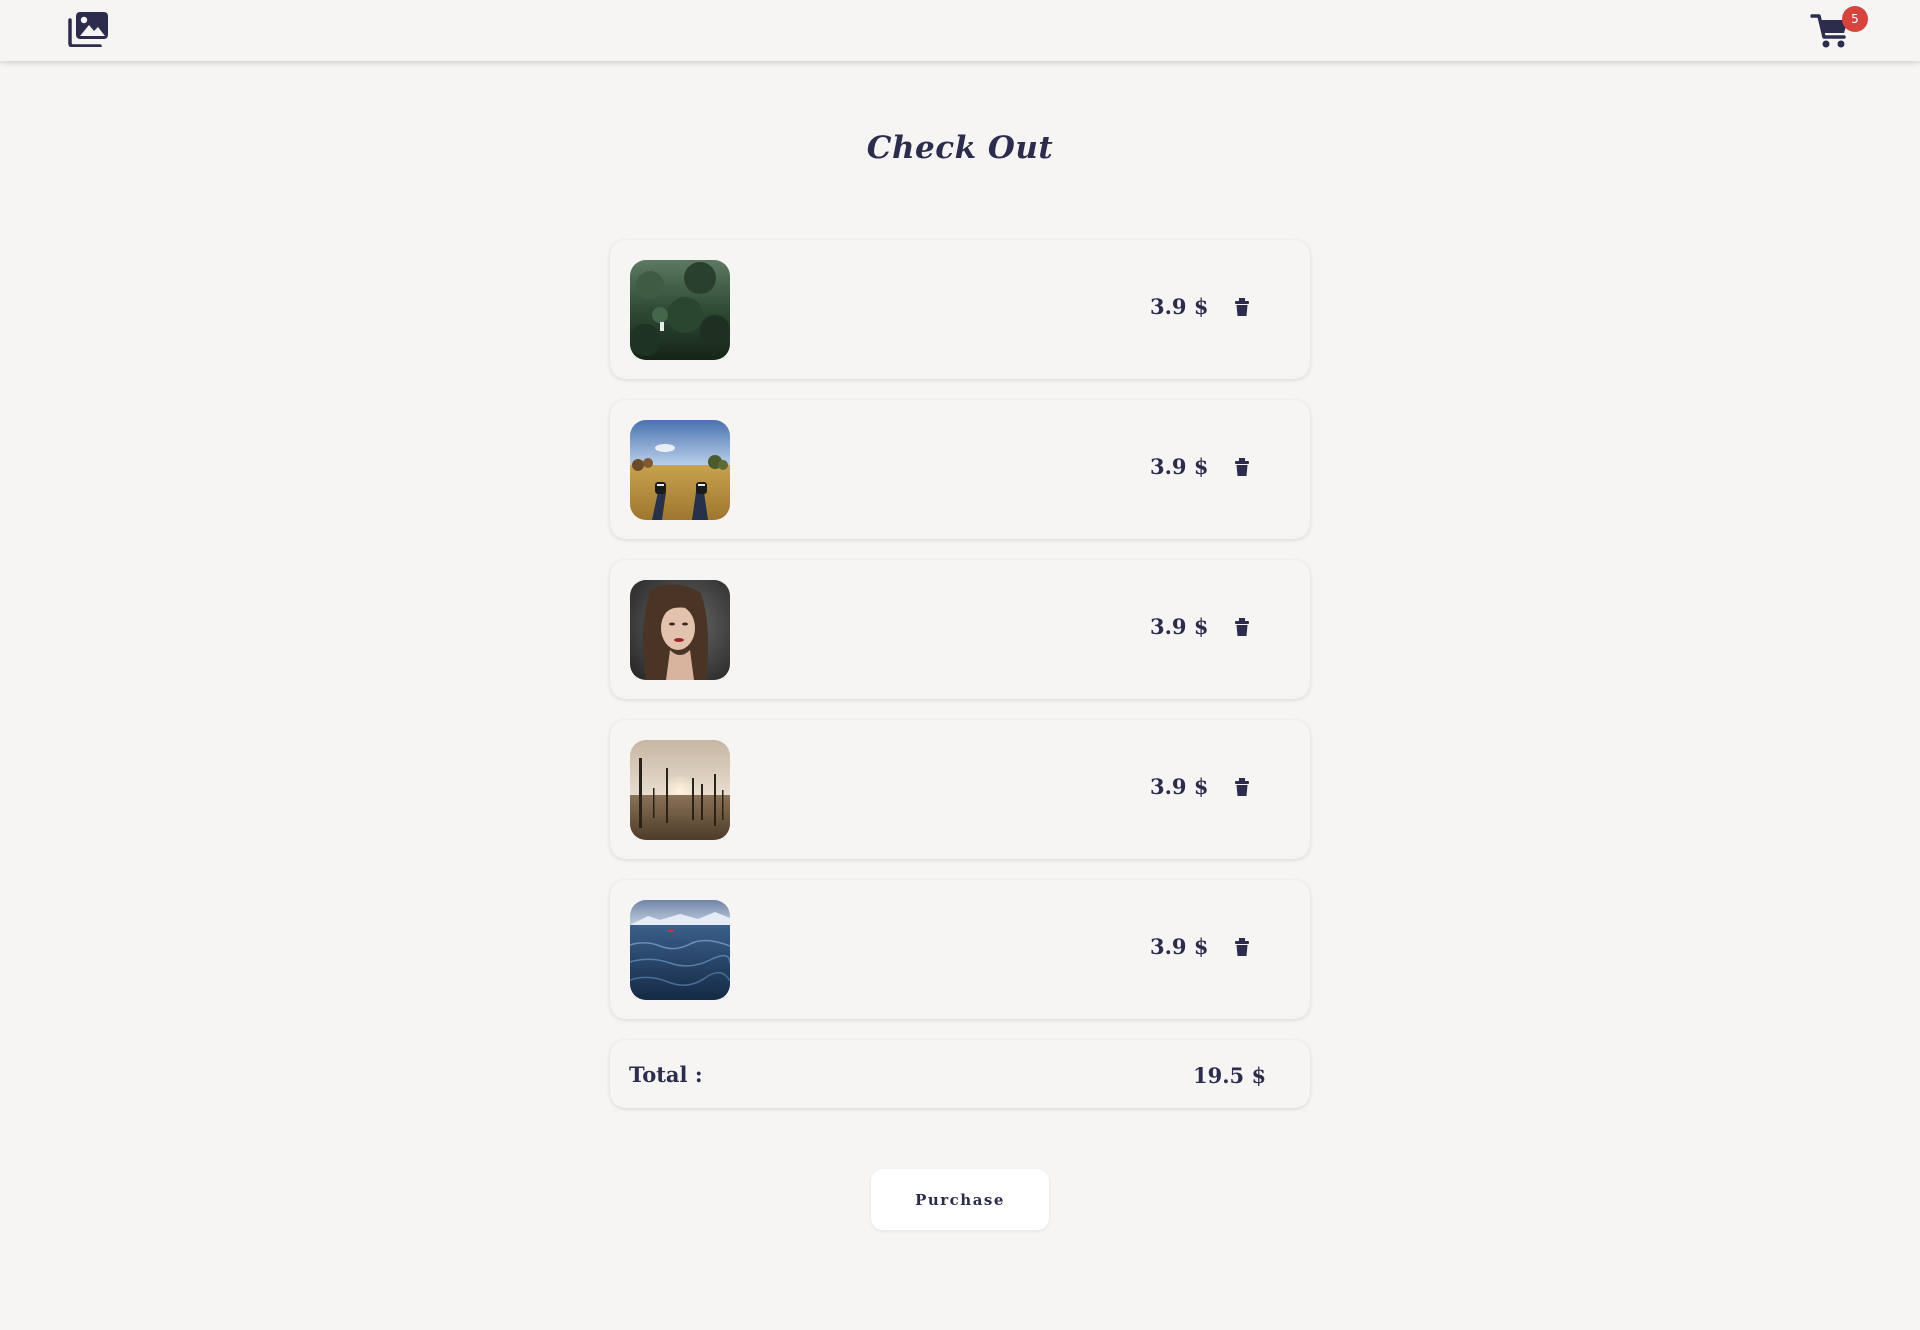  Describe the element at coordinates (1230, 1075) in the screenshot. I see `total-value: 19.5 $` at that location.